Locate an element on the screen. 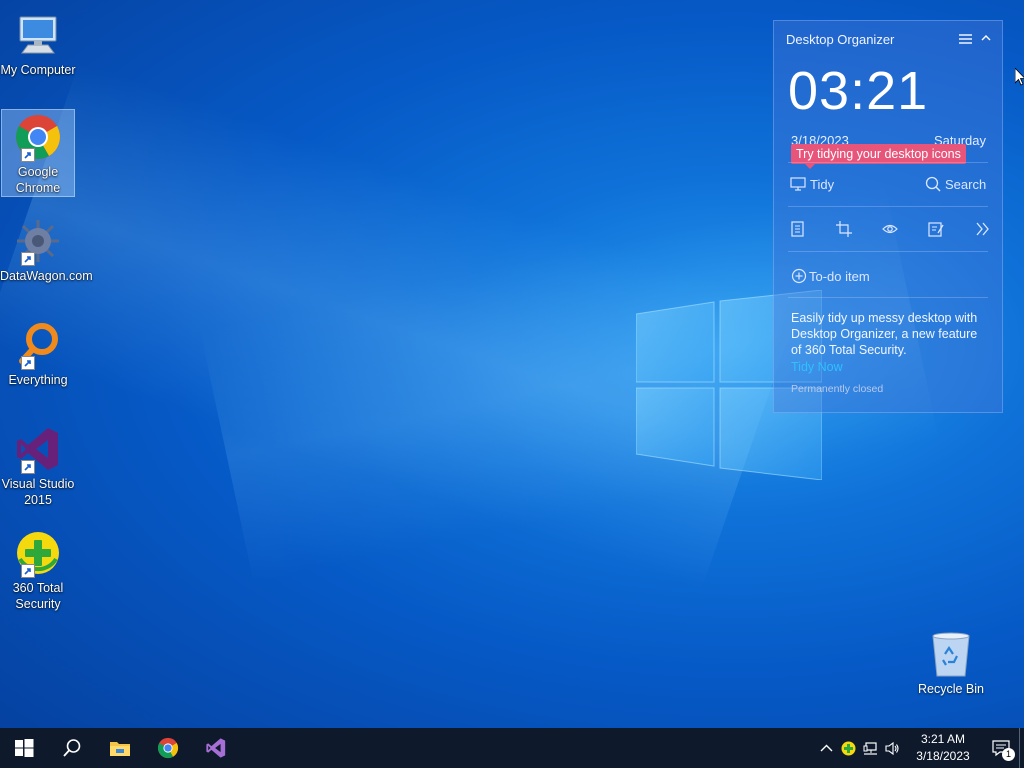 The width and height of the screenshot is (1024, 768). taskbar: 3:21 AM 3/18/2023 1 is located at coordinates (512, 748).